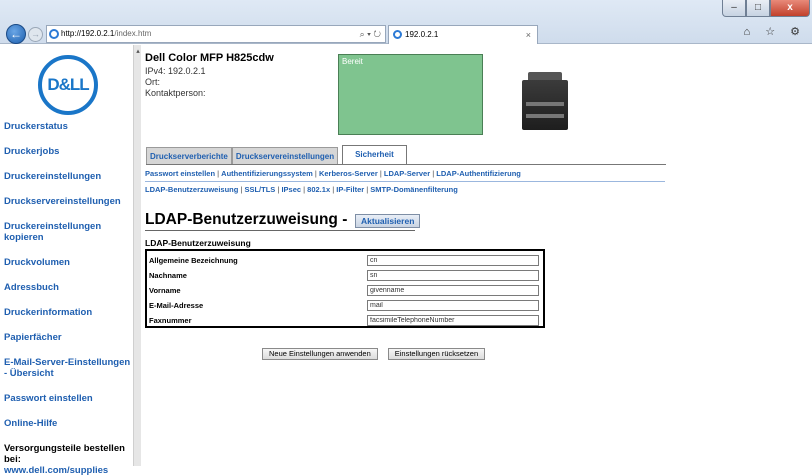 The height and width of the screenshot is (476, 812). Describe the element at coordinates (775, 31) in the screenshot. I see `toolbar-icons: ⌂ ☆ ⚙` at that location.